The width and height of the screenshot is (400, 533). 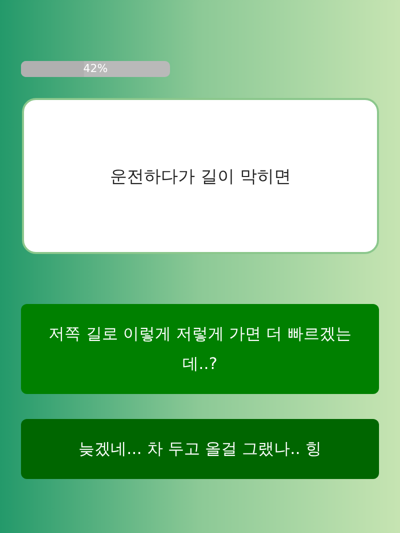 I want to click on answer-button: 늦겠네... 차 두고 올걸 그랬나.. 힝, so click(x=200, y=449).